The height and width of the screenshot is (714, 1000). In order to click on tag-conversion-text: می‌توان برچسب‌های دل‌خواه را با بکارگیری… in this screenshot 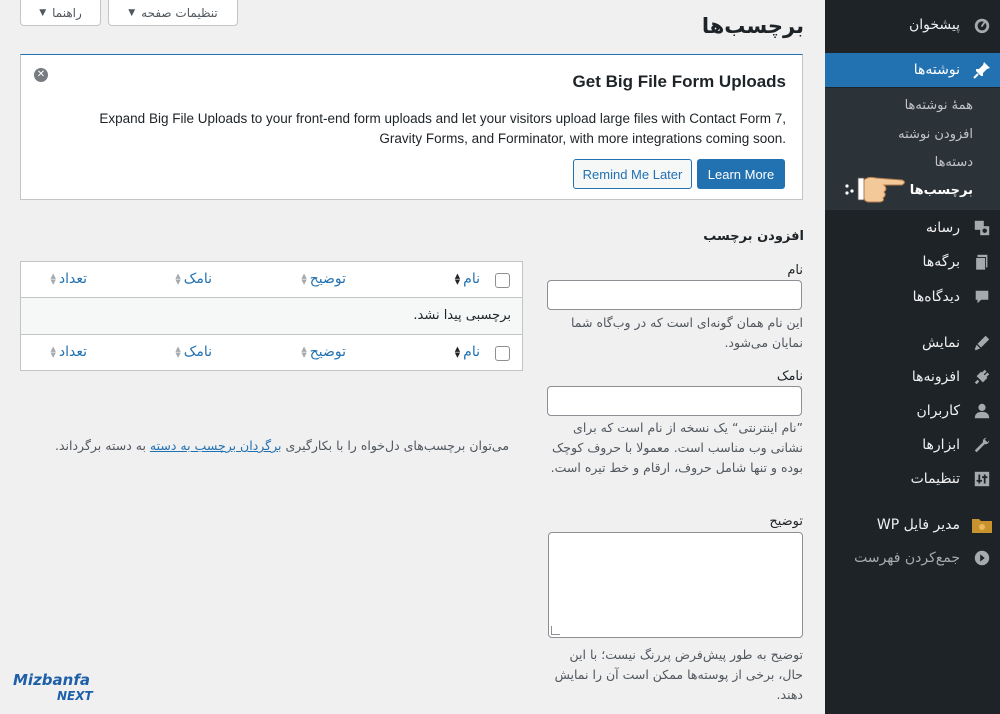, I will do `click(282, 445)`.